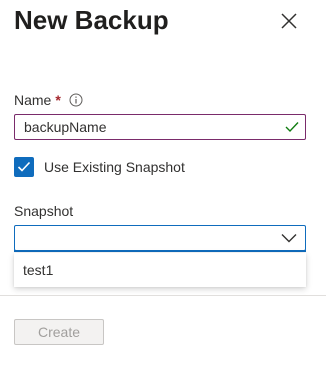 Image resolution: width=326 pixels, height=366 pixels. What do you see at coordinates (292, 127) in the screenshot?
I see `checkmark-icon` at bounding box center [292, 127].